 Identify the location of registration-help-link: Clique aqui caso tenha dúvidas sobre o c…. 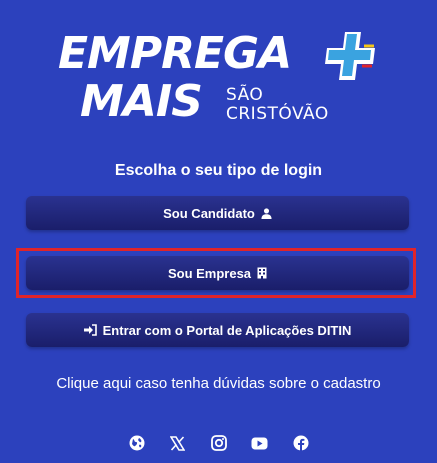
(218, 384).